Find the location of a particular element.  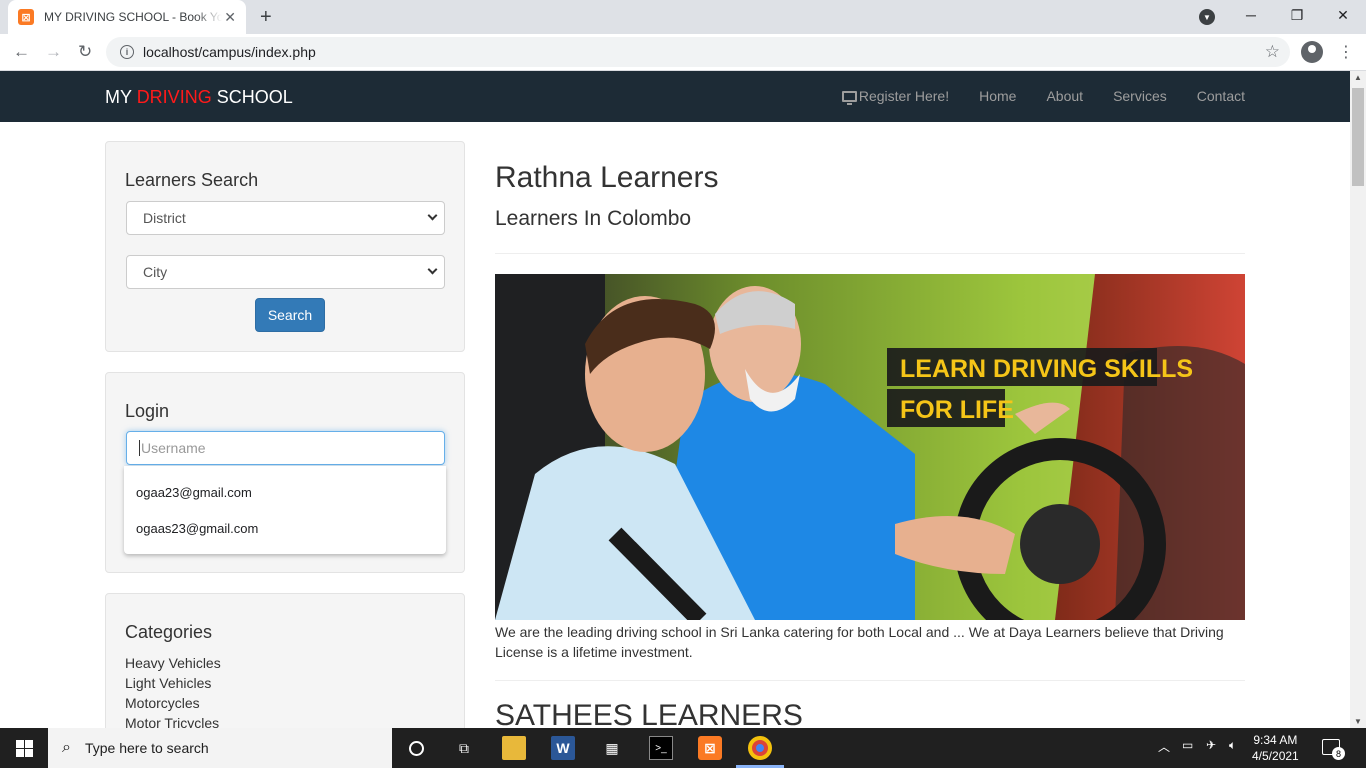

school-title: Rathna Learners is located at coordinates (606, 178).